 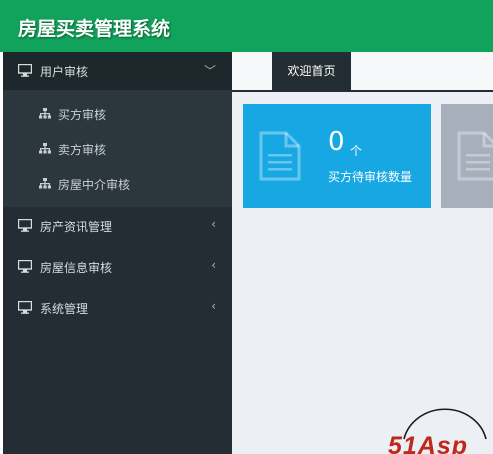 What do you see at coordinates (356, 151) in the screenshot?
I see `count-unit: 个` at bounding box center [356, 151].